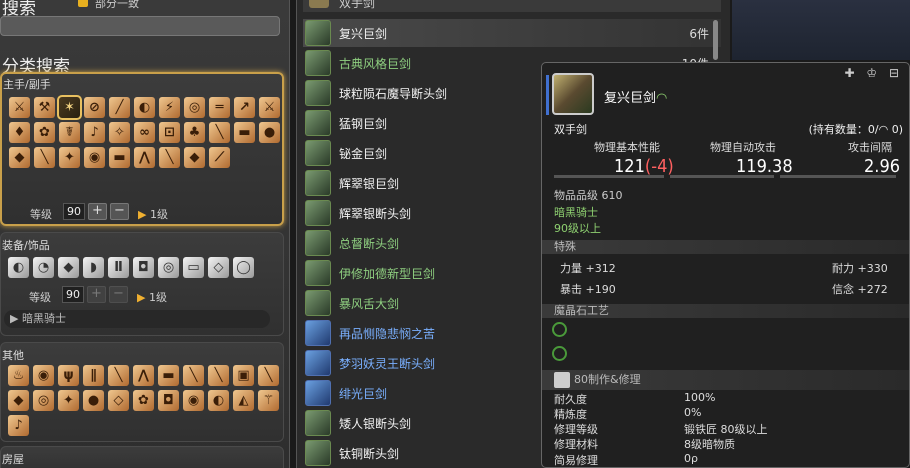 Image resolution: width=910 pixels, height=468 pixels. What do you see at coordinates (269, 132) in the screenshot?
I see `weapon-category-icon: ●` at bounding box center [269, 132].